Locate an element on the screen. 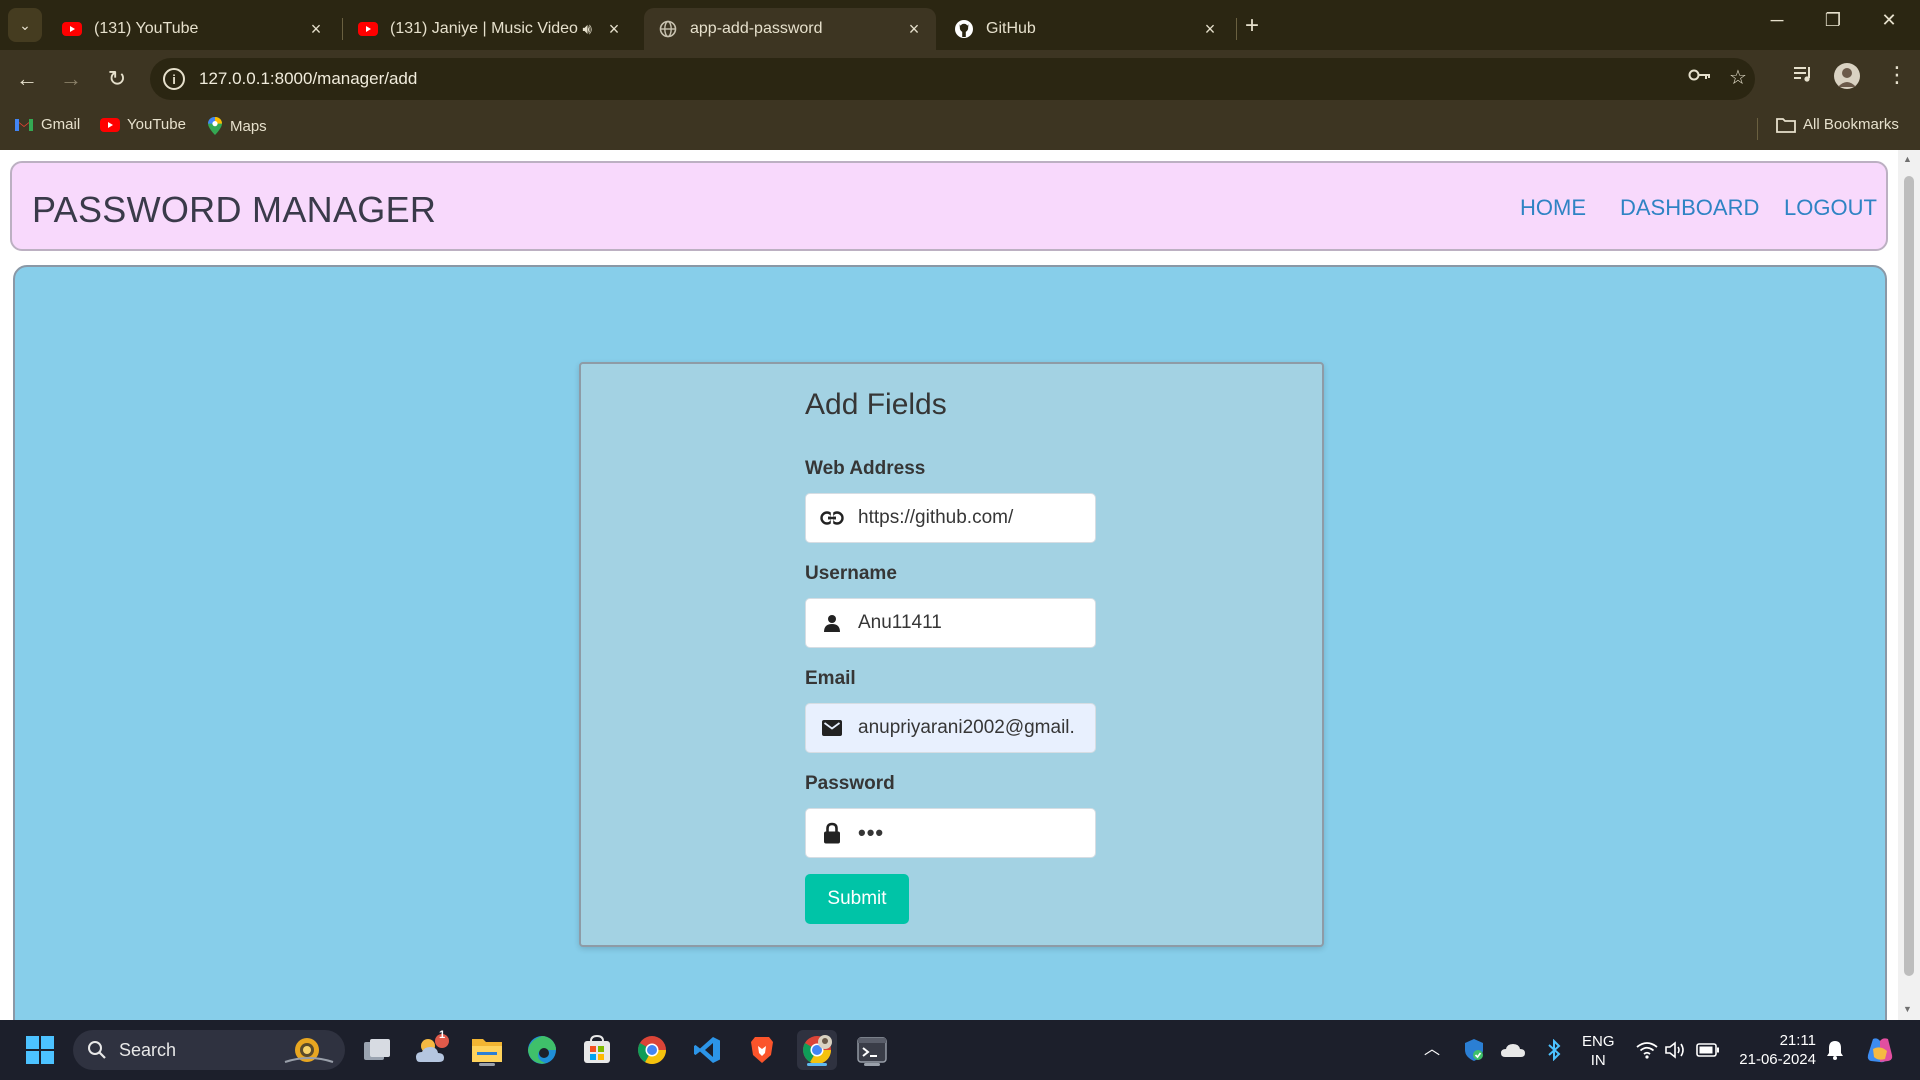  minimize-icon: ─ is located at coordinates (1777, 20).